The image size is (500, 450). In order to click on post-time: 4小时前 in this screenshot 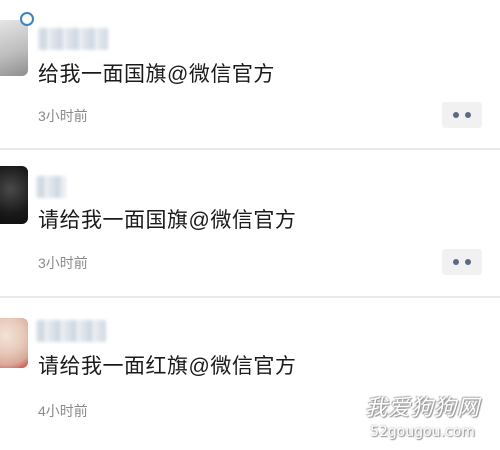, I will do `click(63, 411)`.